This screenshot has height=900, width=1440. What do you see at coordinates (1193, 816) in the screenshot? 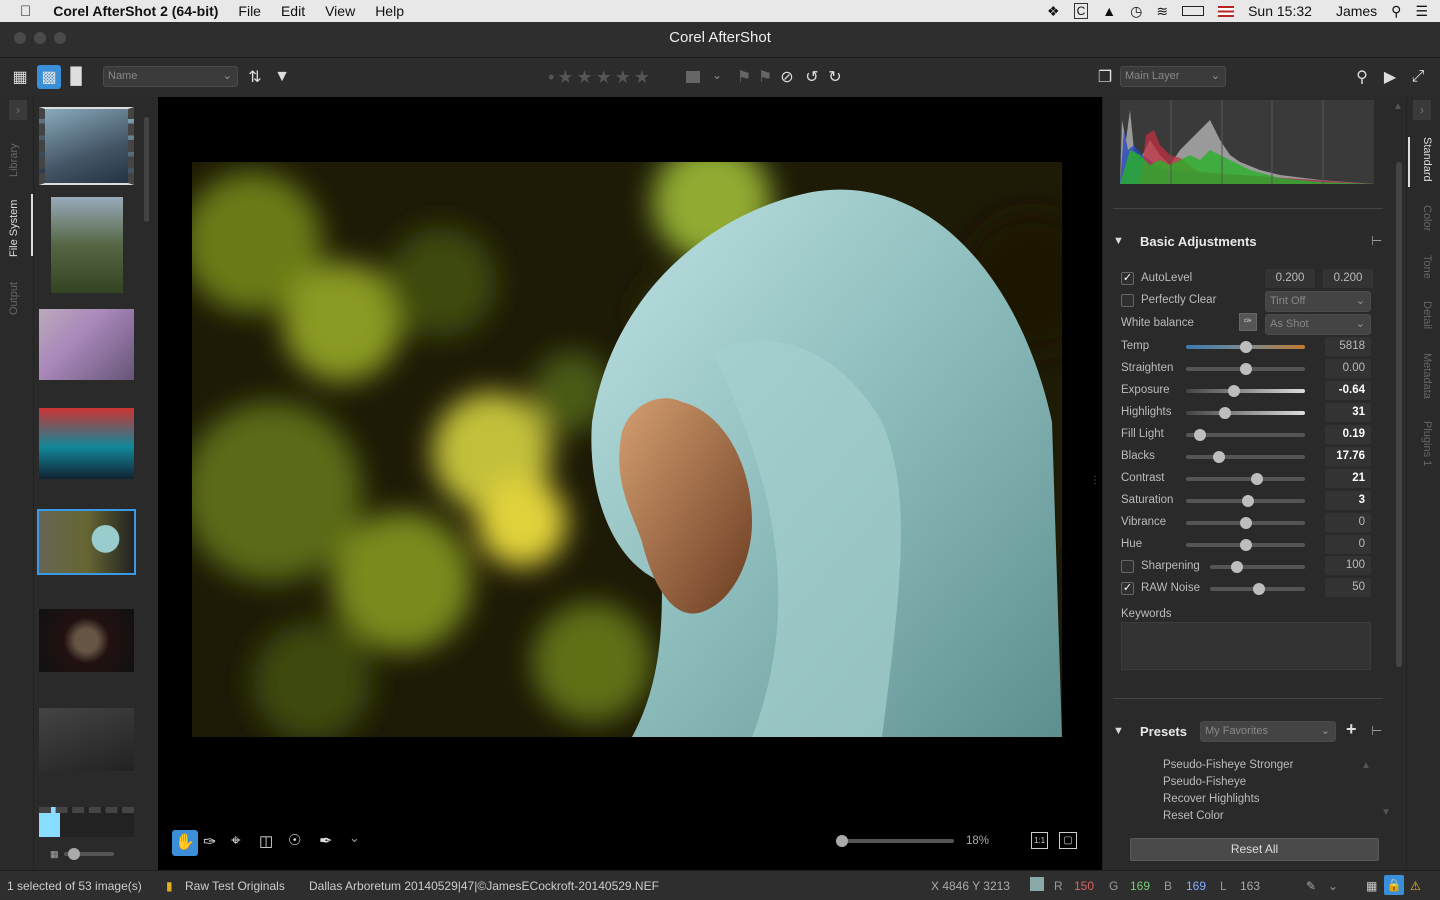
I see `preset-item: Reset Color` at bounding box center [1193, 816].